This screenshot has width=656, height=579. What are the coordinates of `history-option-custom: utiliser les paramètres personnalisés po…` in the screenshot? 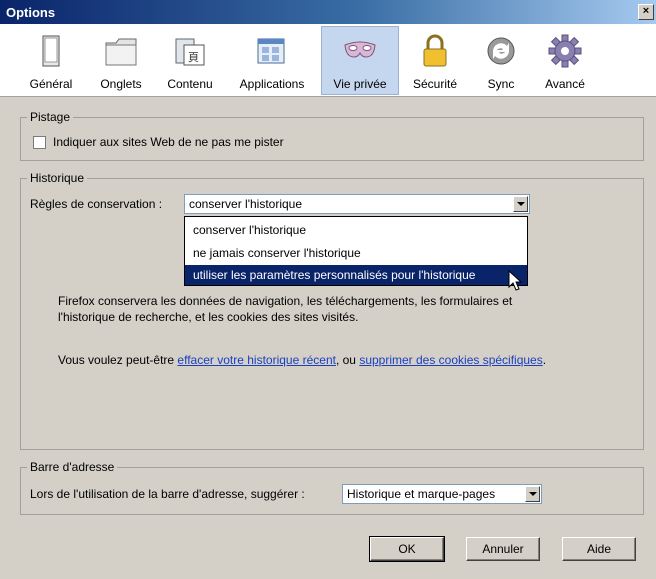 It's located at (356, 275).